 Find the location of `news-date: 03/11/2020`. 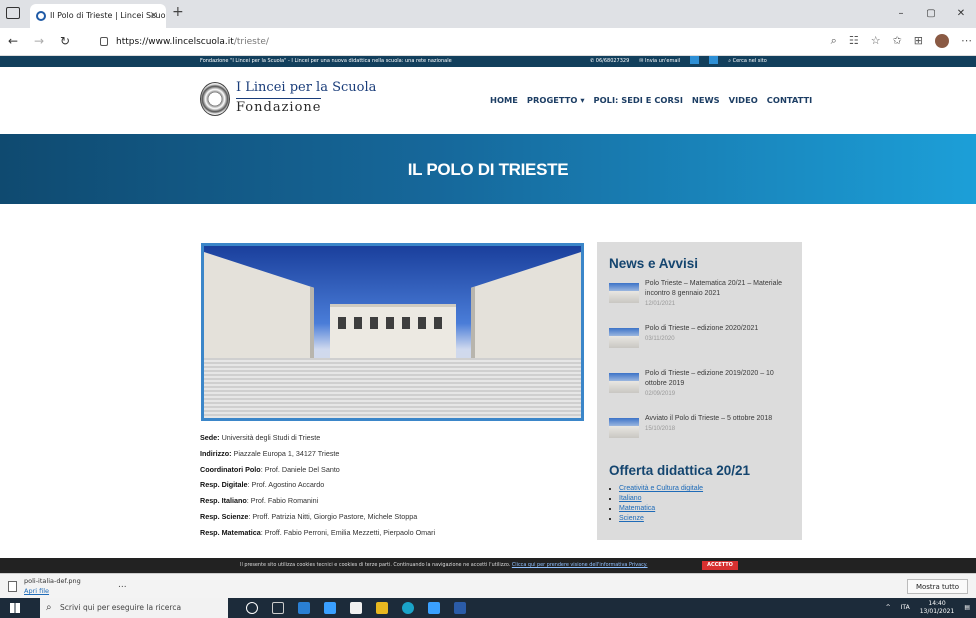

news-date: 03/11/2020 is located at coordinates (660, 339).